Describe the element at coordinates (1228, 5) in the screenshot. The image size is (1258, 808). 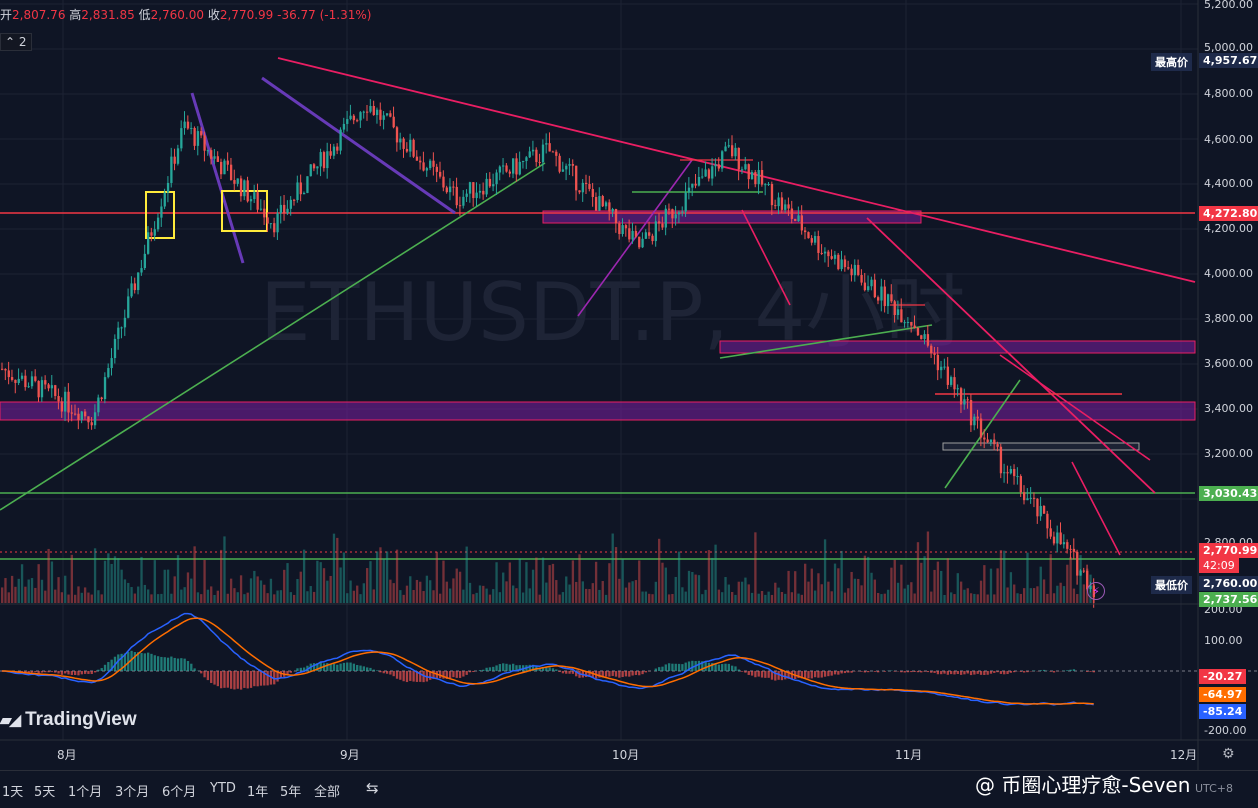
I see `price-tick: 5,200.00` at that location.